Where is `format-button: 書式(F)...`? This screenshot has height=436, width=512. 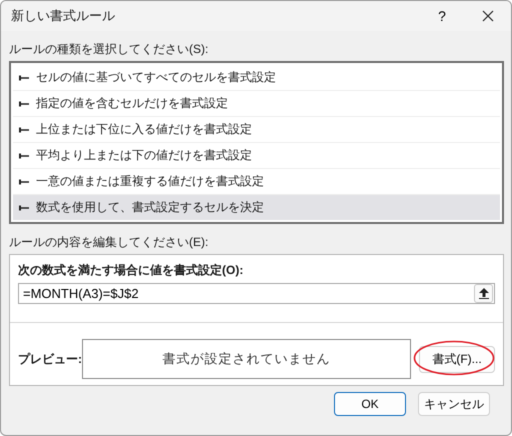 format-button: 書式(F)... is located at coordinates (457, 359).